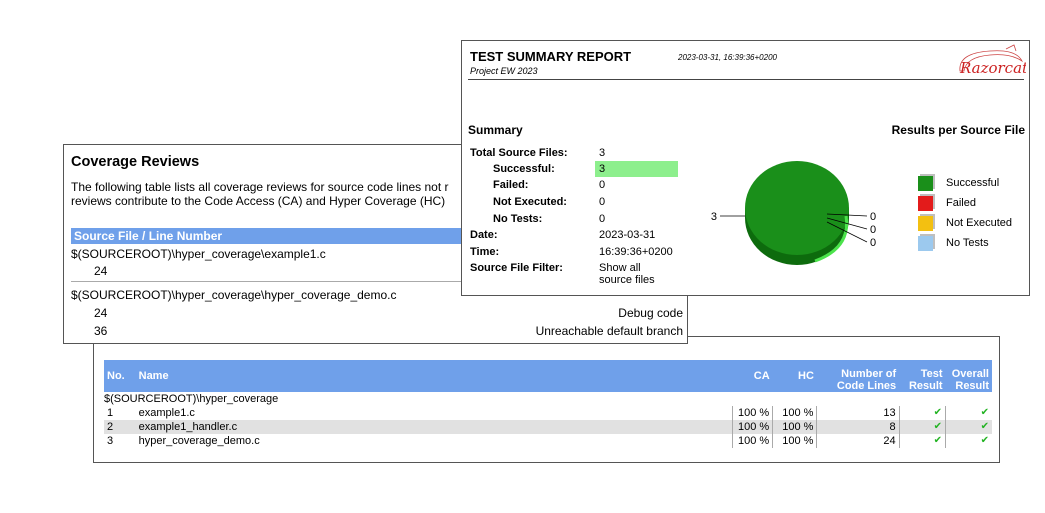 The image size is (1045, 513). What do you see at coordinates (120, 376) in the screenshot?
I see `col-no-header: No.` at bounding box center [120, 376].